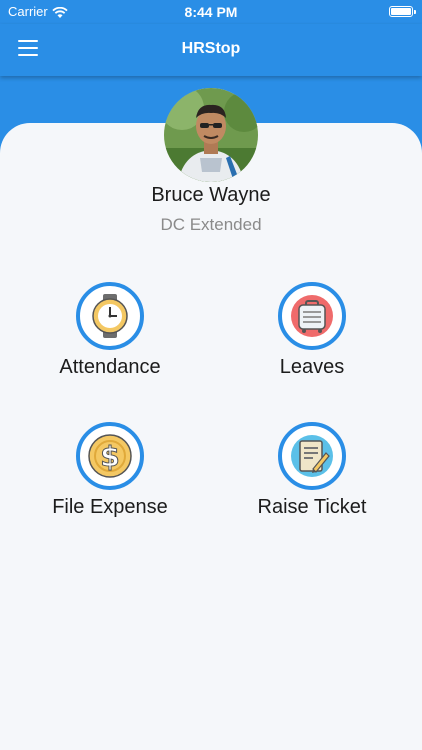  Describe the element at coordinates (110, 316) in the screenshot. I see `clock-icon` at that location.